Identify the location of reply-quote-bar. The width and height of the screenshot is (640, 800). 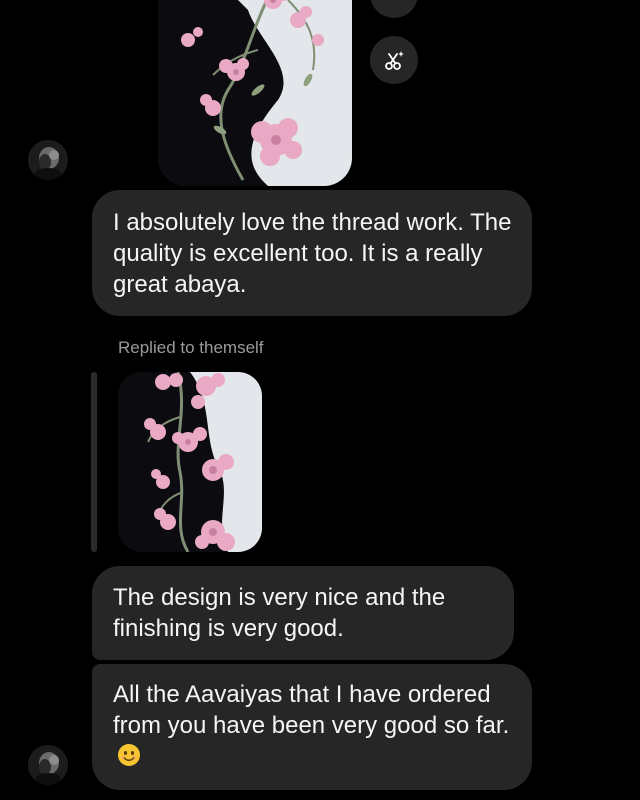
(94, 462).